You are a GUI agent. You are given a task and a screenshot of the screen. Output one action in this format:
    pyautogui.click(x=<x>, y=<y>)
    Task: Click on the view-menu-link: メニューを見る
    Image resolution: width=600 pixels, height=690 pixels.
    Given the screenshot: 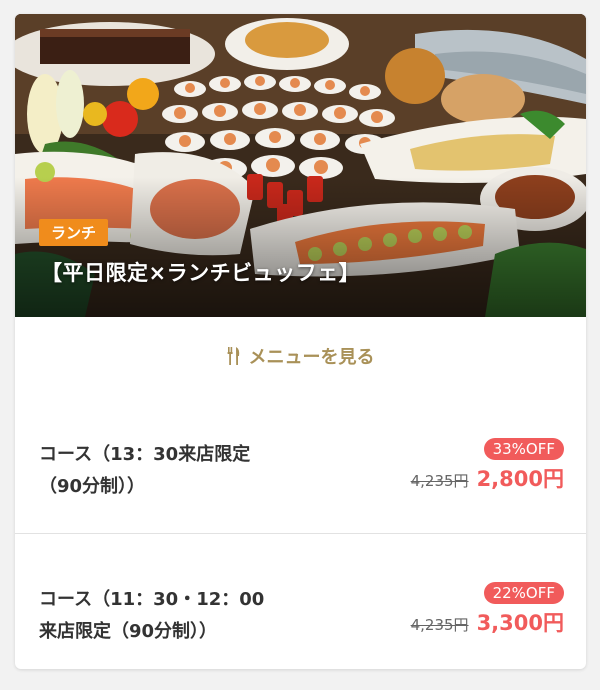 What is the action you would take?
    pyautogui.click(x=300, y=356)
    